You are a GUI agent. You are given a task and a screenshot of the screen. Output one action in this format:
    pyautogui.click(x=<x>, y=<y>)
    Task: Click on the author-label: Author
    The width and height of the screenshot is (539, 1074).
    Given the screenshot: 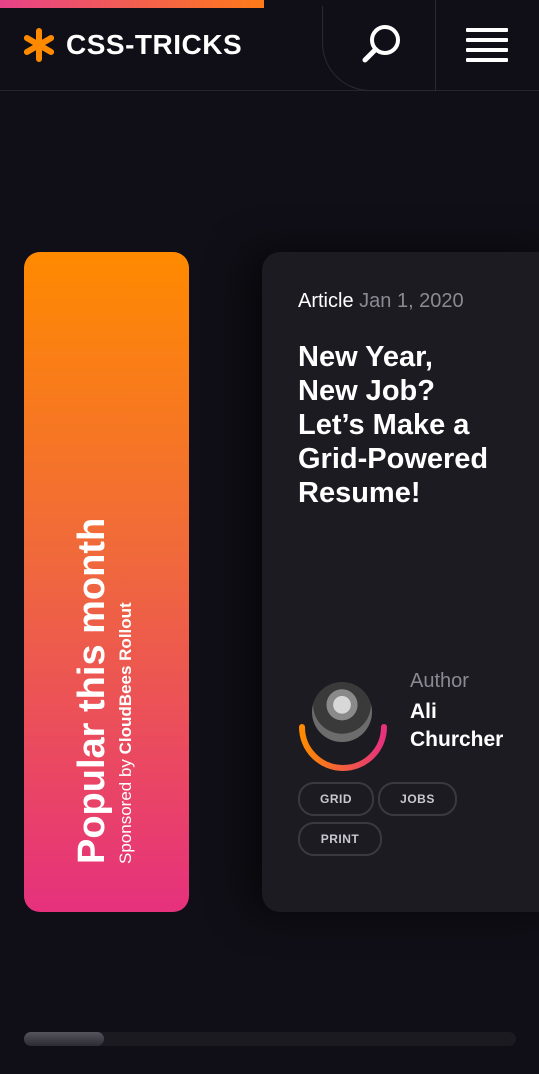 What is the action you would take?
    pyautogui.click(x=439, y=681)
    